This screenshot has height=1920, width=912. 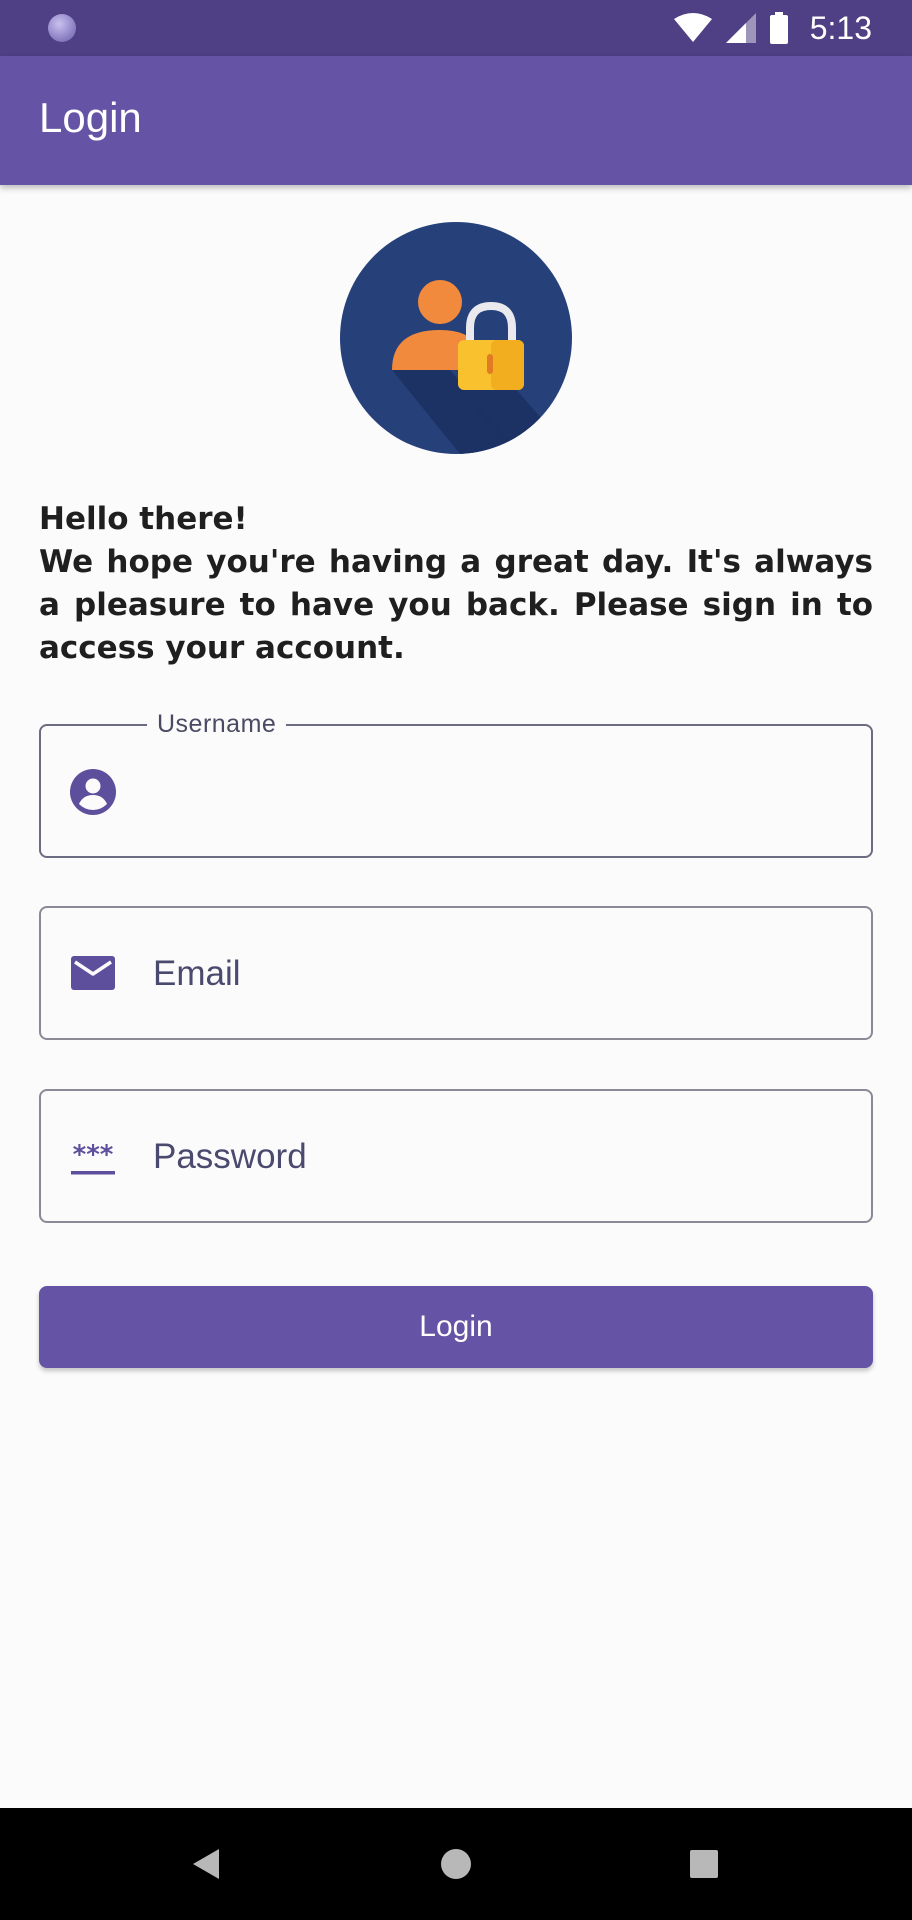 I want to click on account-circle-icon, so click(x=93, y=792).